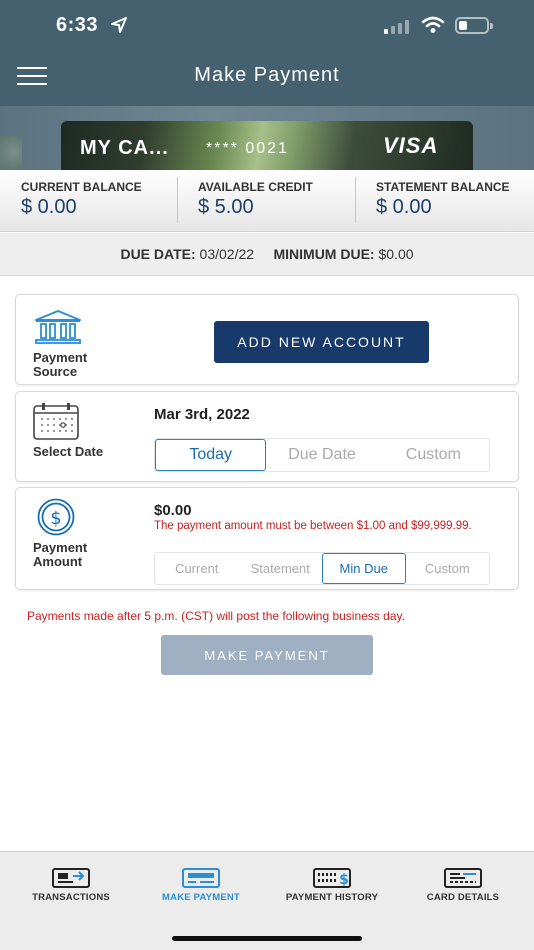 The image size is (534, 950). I want to click on page-title: Make Payment, so click(267, 75).